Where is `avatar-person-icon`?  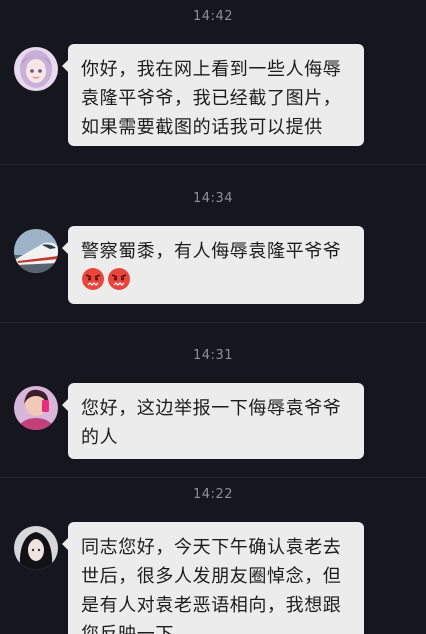 avatar-person-icon is located at coordinates (36, 408).